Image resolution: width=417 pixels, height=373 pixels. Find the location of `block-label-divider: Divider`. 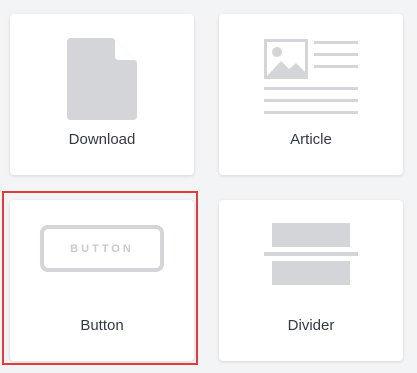

block-label-divider: Divider is located at coordinates (311, 325).